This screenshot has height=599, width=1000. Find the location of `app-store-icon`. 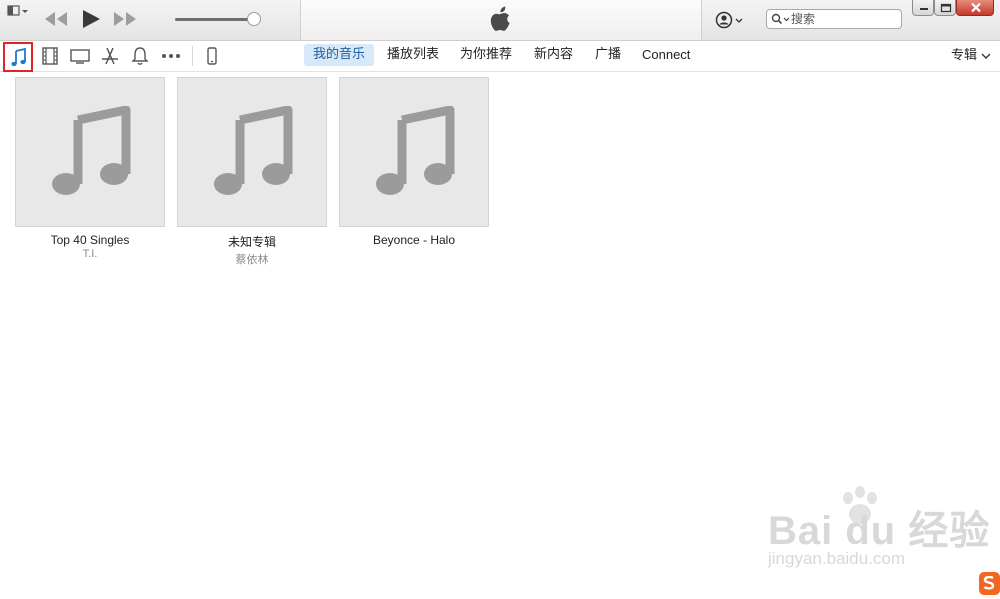

app-store-icon is located at coordinates (110, 56).